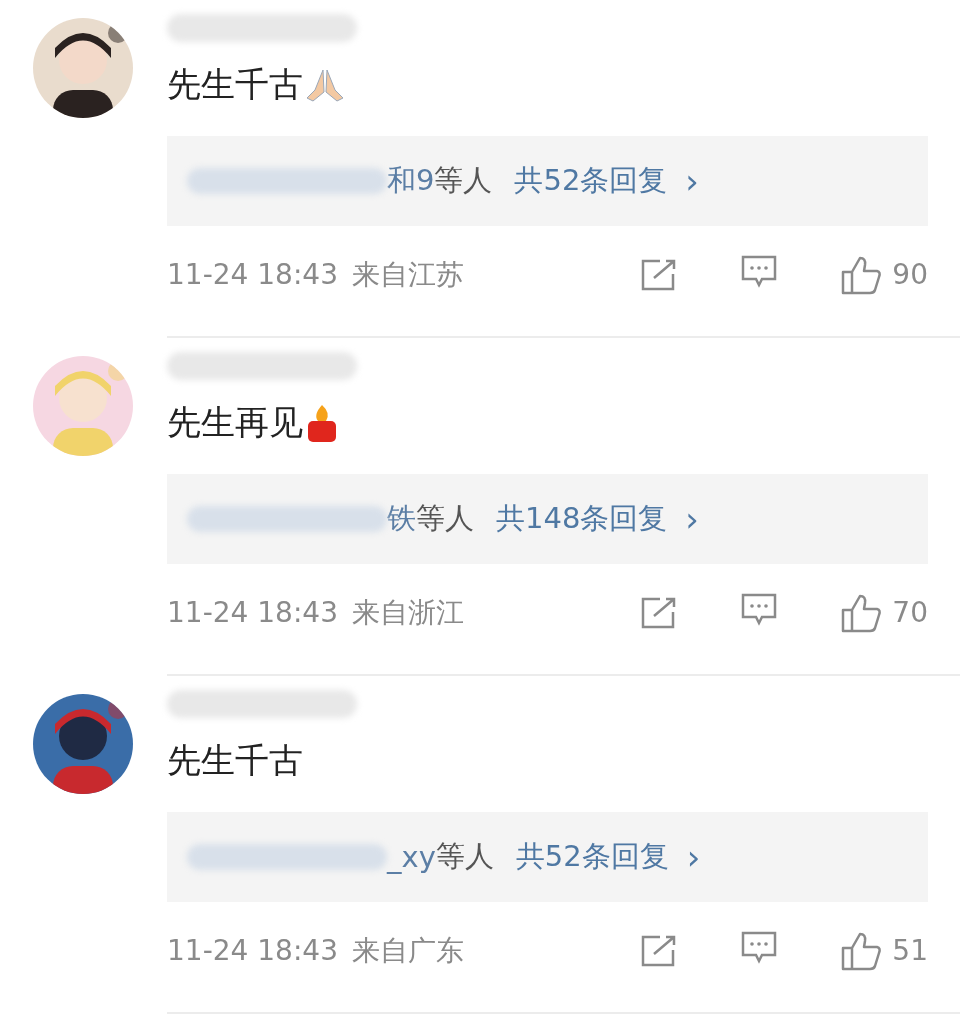 The width and height of the screenshot is (960, 1026). Describe the element at coordinates (407, 612) in the screenshot. I see `location: 来自浙江` at that location.